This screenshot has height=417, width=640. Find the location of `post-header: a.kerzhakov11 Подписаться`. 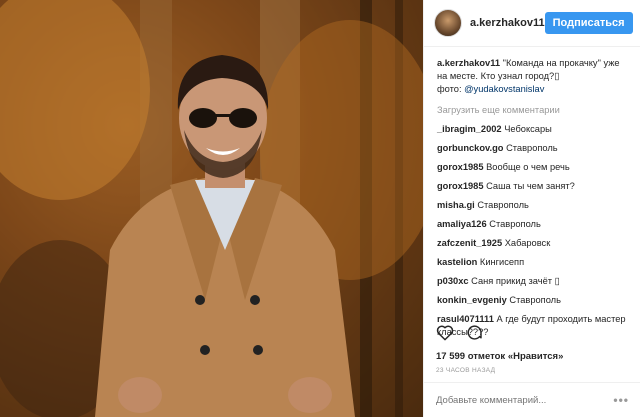

post-header: a.kerzhakov11 Подписаться is located at coordinates (532, 23).